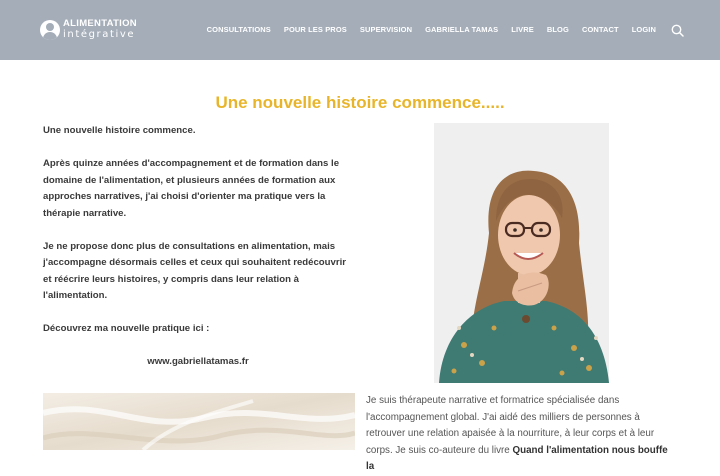  I want to click on nav-item-consultations: CONSULTATIONS, so click(239, 29).